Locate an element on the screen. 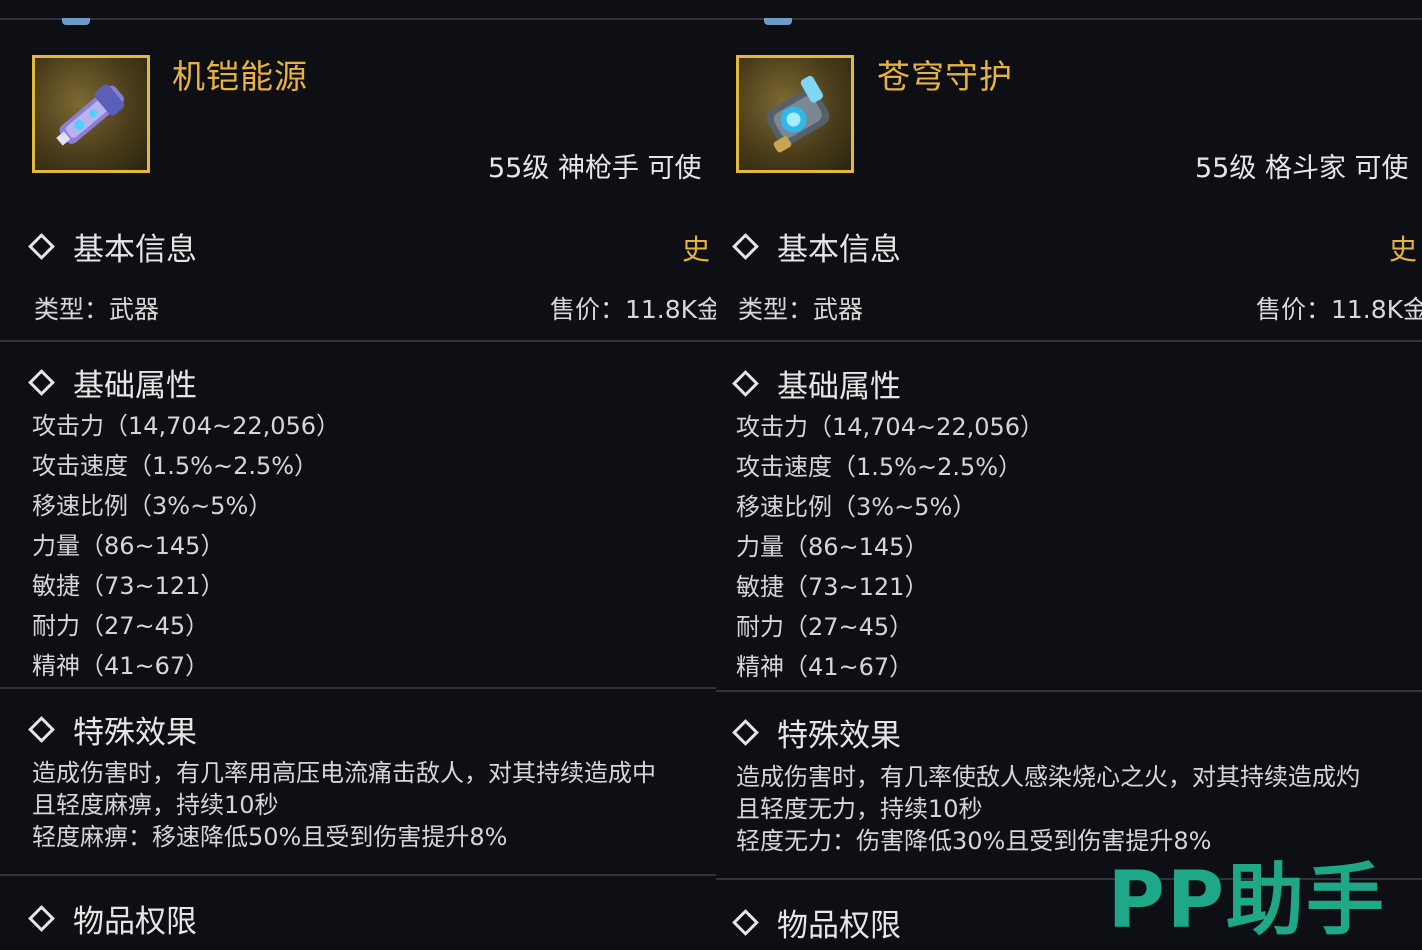 This screenshot has height=950, width=1422. effect-line: 且轻度麻痹，持续10秒 is located at coordinates (155, 805).